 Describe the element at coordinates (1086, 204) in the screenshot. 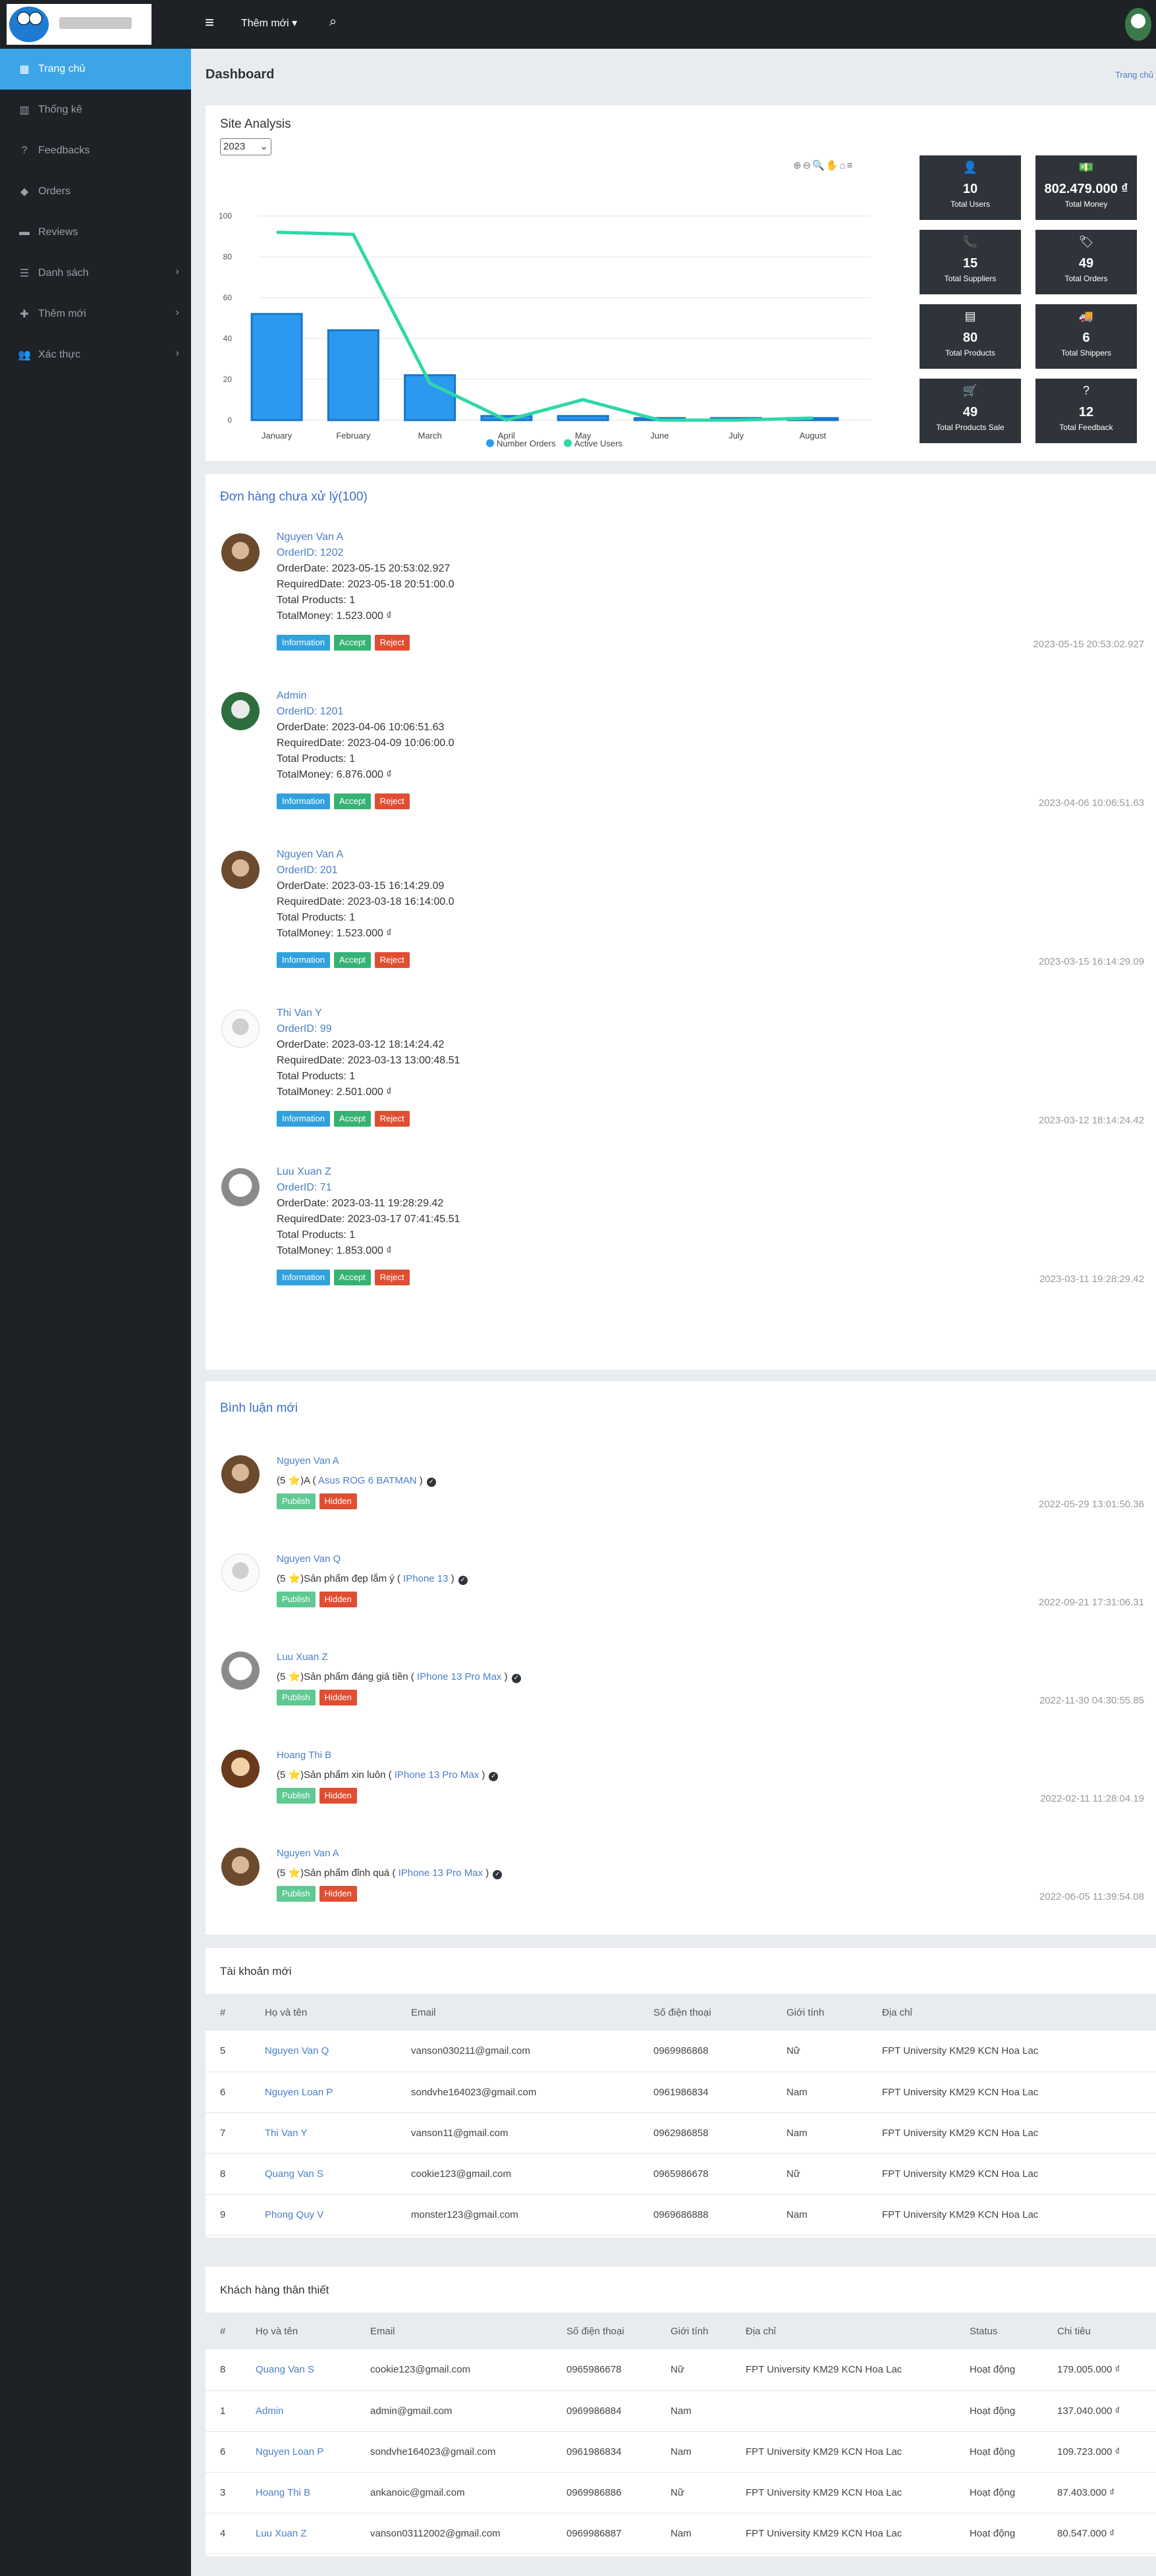

I see `stat-label: Total Money` at that location.